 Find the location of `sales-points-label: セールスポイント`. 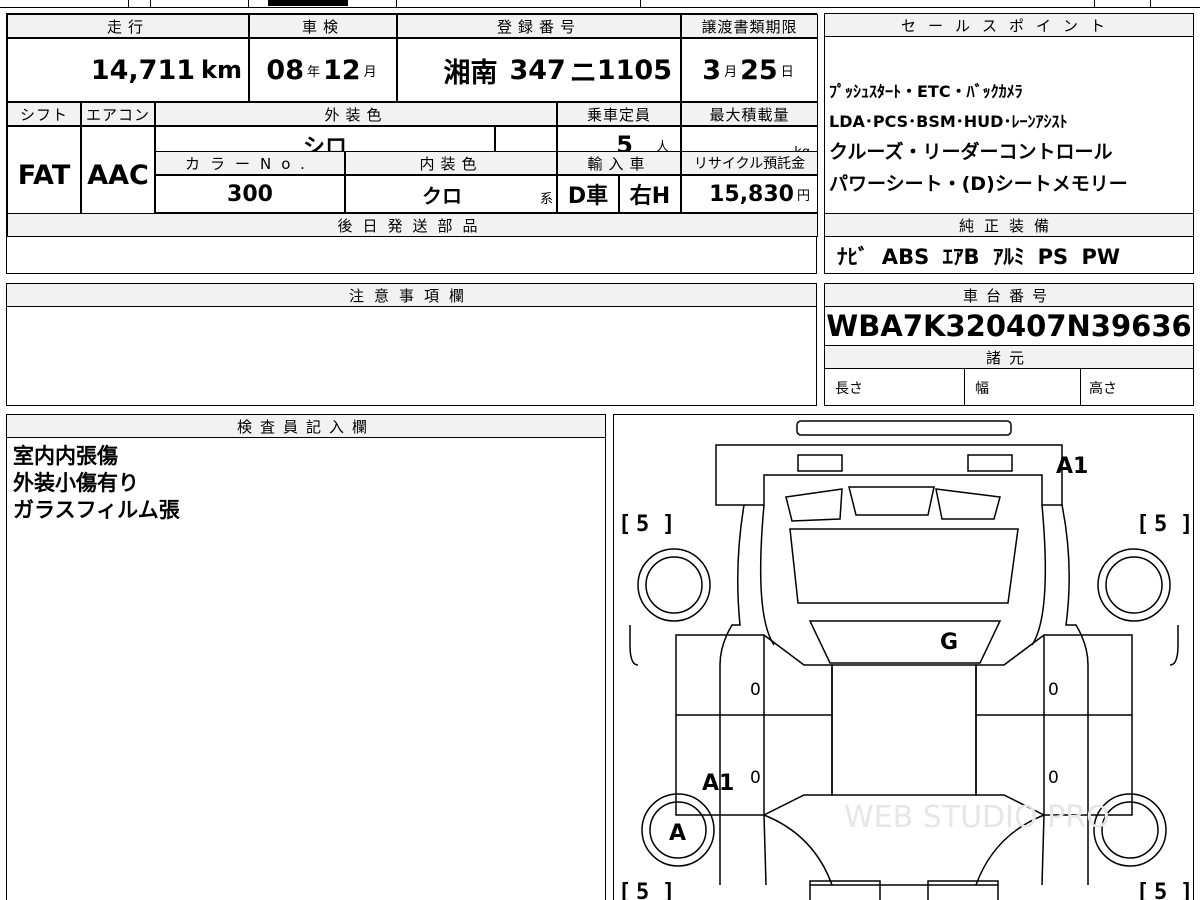

sales-points-label: セールスポイント is located at coordinates (1009, 25).